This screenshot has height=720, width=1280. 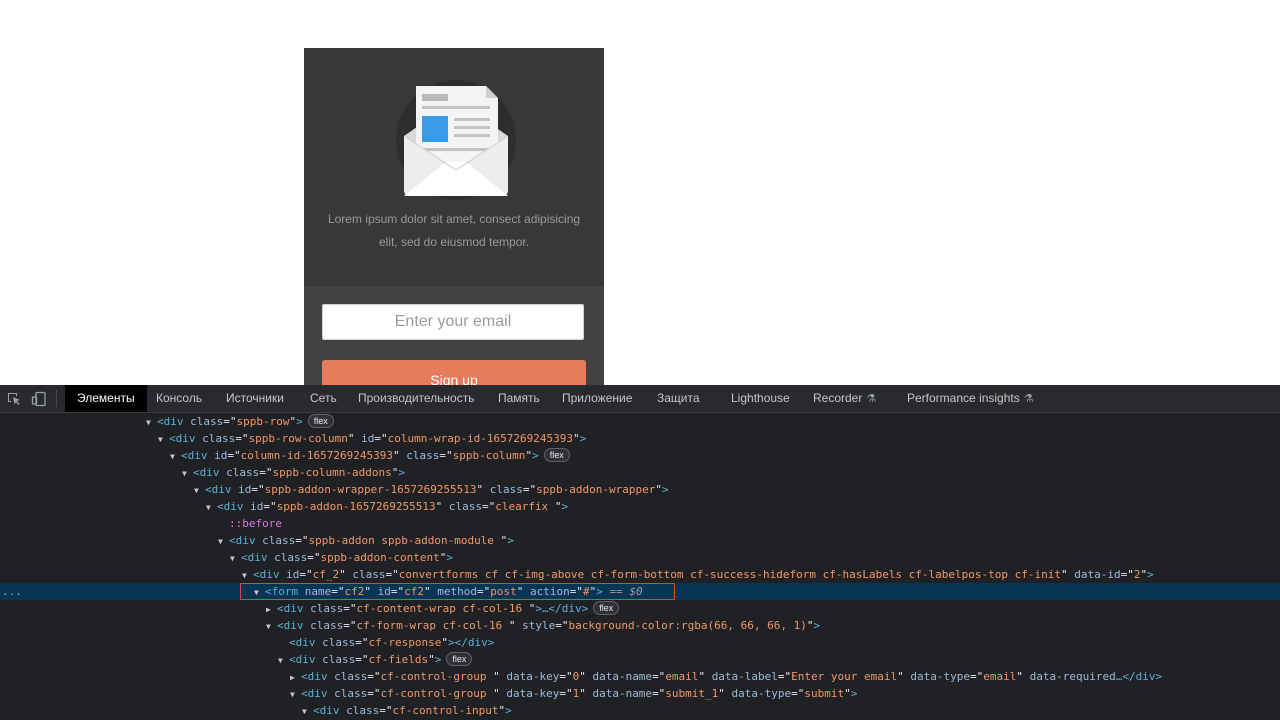 I want to click on attr-name: data-required, so click(x=1072, y=676).